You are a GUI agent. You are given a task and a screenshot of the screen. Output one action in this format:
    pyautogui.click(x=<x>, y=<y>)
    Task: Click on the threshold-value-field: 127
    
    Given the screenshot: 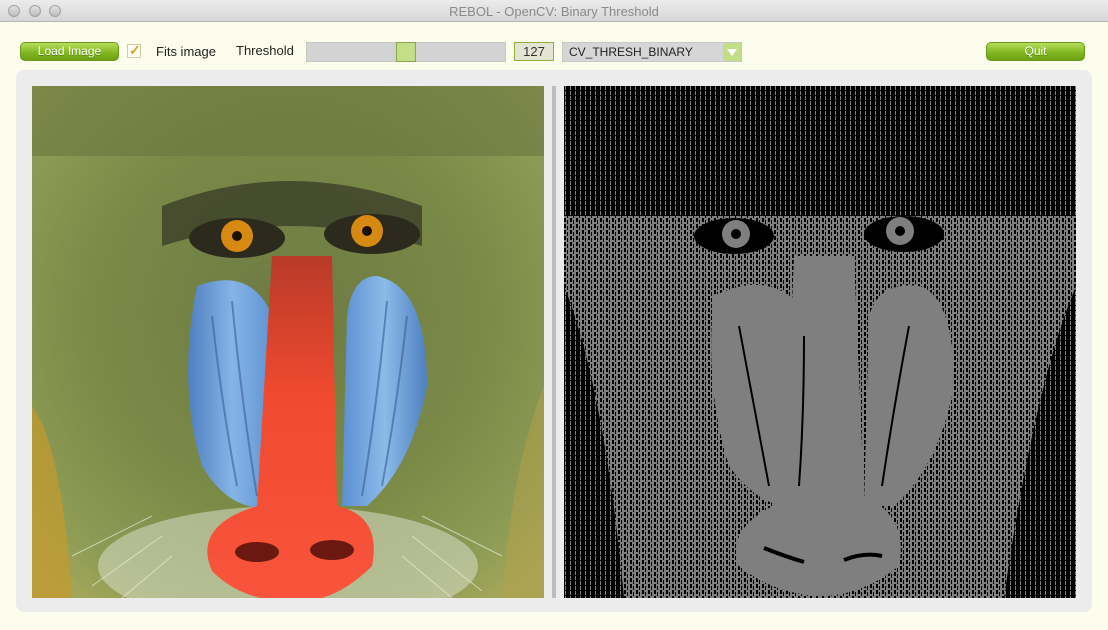 What is the action you would take?
    pyautogui.click(x=534, y=51)
    